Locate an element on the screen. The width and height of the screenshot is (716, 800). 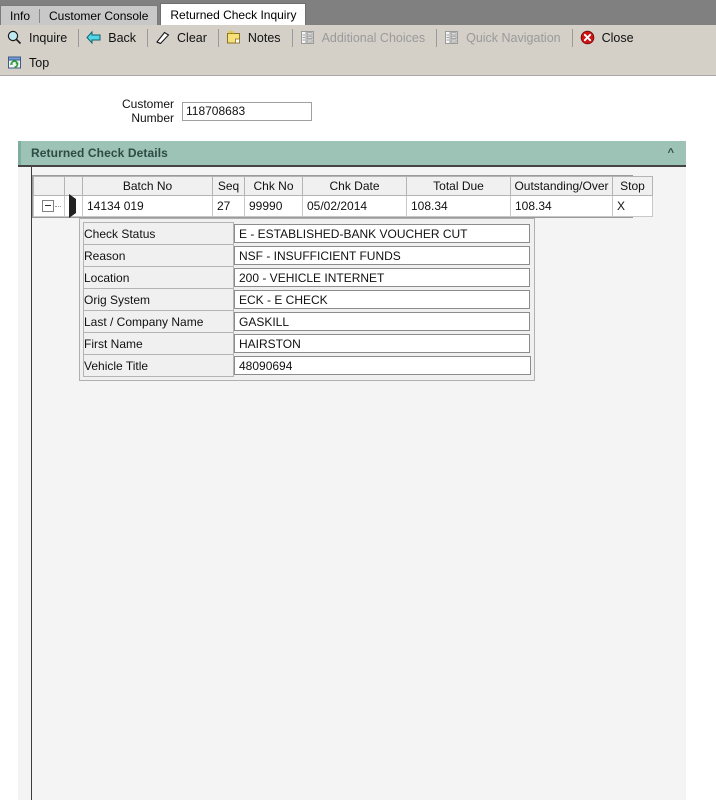
notes-label: Notes is located at coordinates (264, 37).